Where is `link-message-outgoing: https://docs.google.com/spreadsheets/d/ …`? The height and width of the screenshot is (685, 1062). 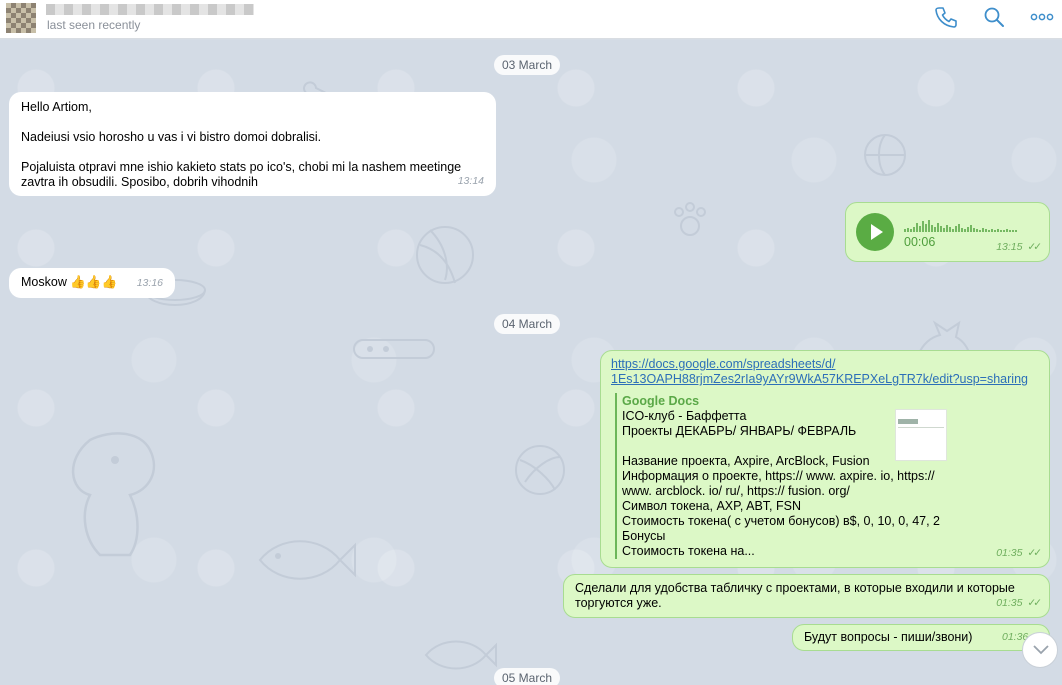 link-message-outgoing: https://docs.google.com/spreadsheets/d/ … is located at coordinates (825, 459).